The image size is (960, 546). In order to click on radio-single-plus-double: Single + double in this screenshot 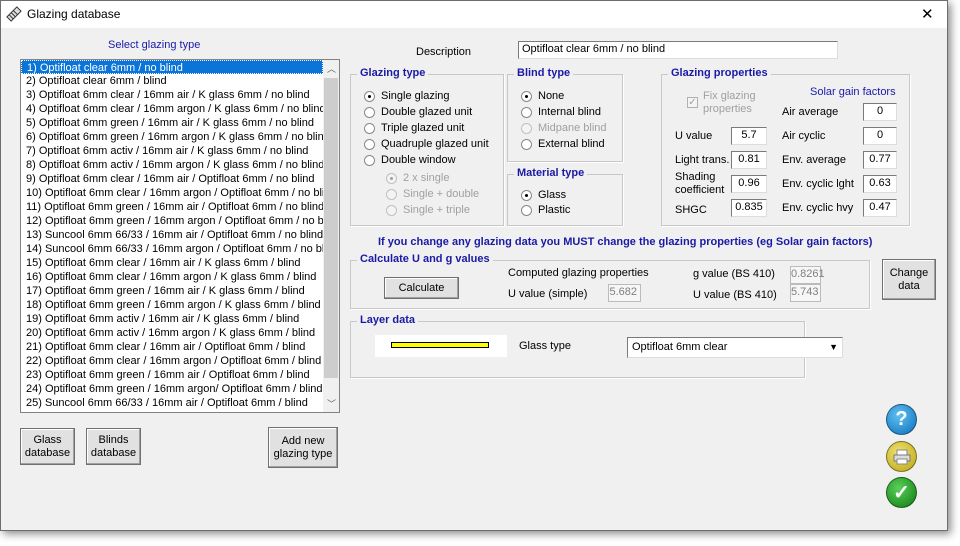, I will do `click(432, 194)`.